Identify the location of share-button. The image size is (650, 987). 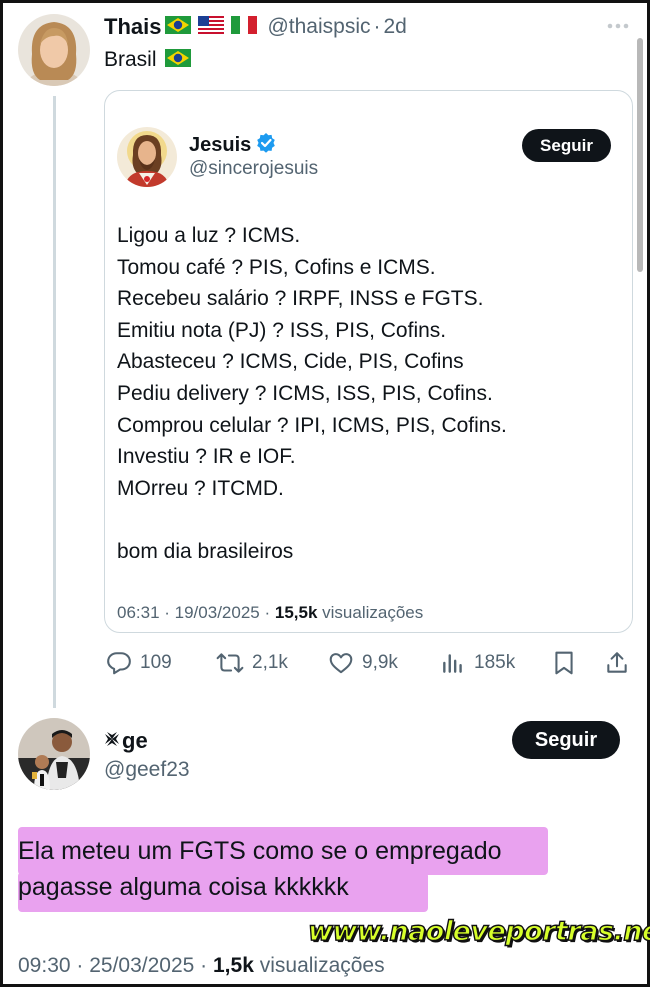
(617, 663).